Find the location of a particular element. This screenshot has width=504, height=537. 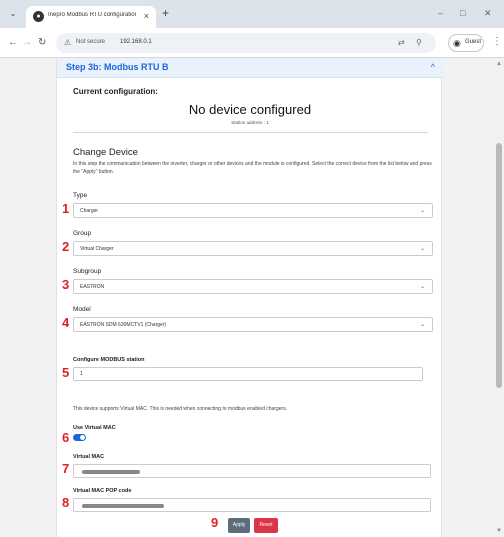

forward-arrow-icon: → is located at coordinates (27, 43).